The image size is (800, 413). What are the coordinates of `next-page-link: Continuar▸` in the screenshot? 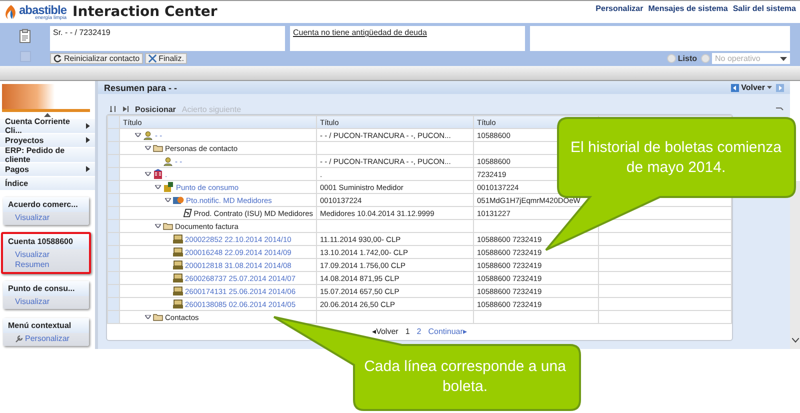 It's located at (447, 331).